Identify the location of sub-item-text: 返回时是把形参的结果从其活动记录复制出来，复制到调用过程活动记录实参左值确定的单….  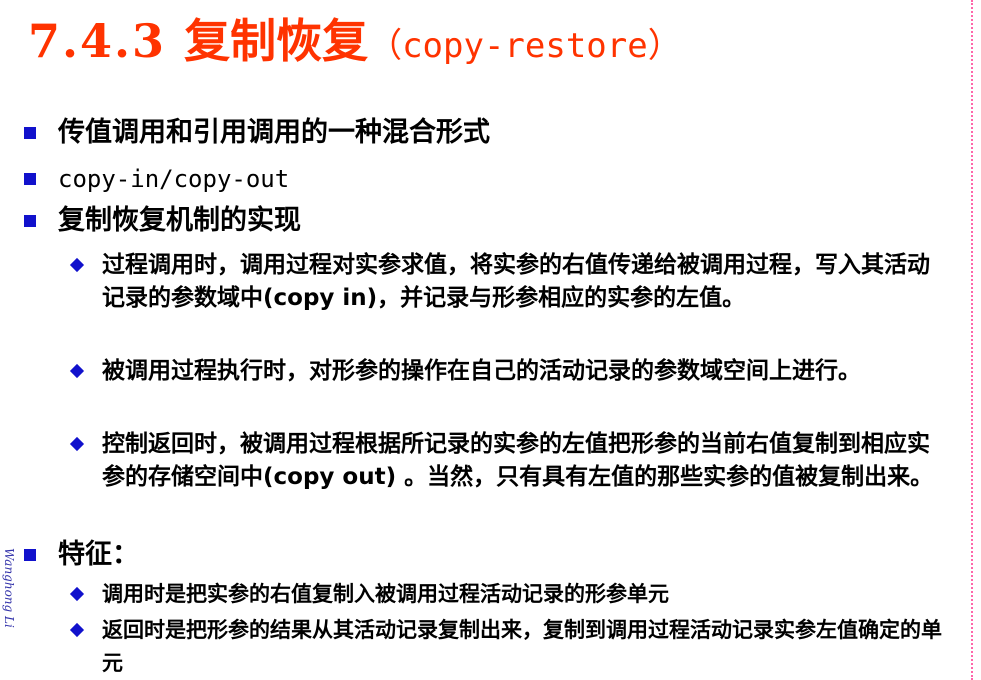
(522, 646).